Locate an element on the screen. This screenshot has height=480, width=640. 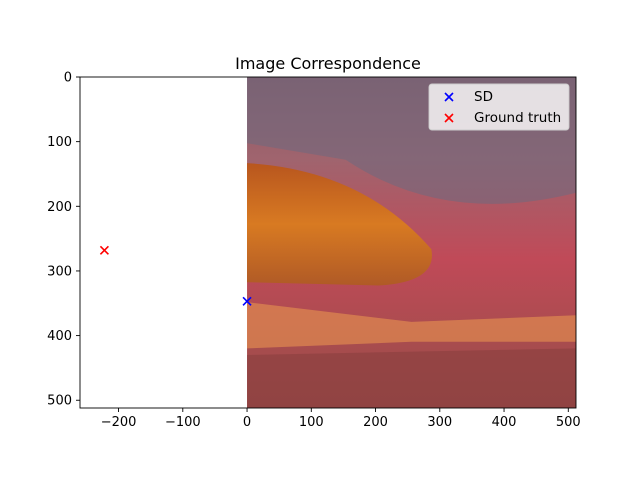
x-tick-label: 400 is located at coordinates (504, 422).